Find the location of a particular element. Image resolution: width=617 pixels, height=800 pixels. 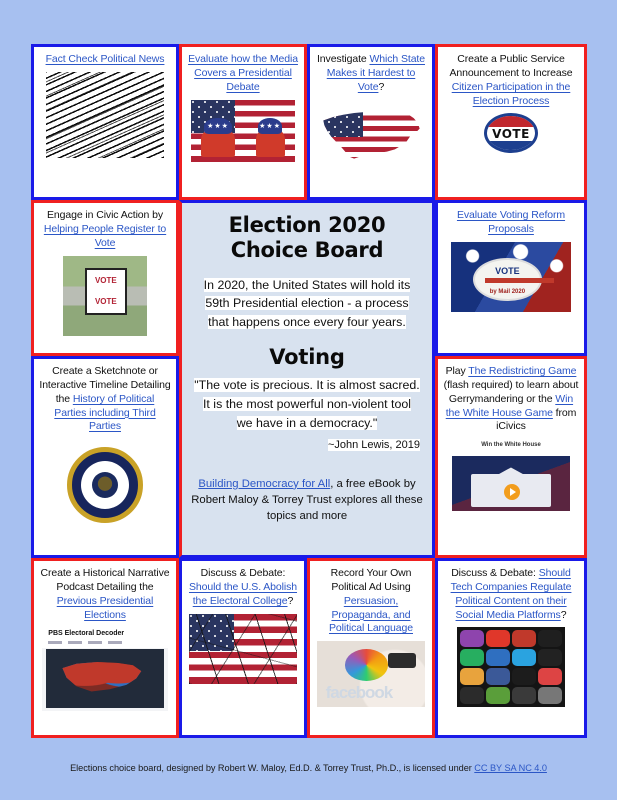

usa-flag-map-image is located at coordinates (371, 136).